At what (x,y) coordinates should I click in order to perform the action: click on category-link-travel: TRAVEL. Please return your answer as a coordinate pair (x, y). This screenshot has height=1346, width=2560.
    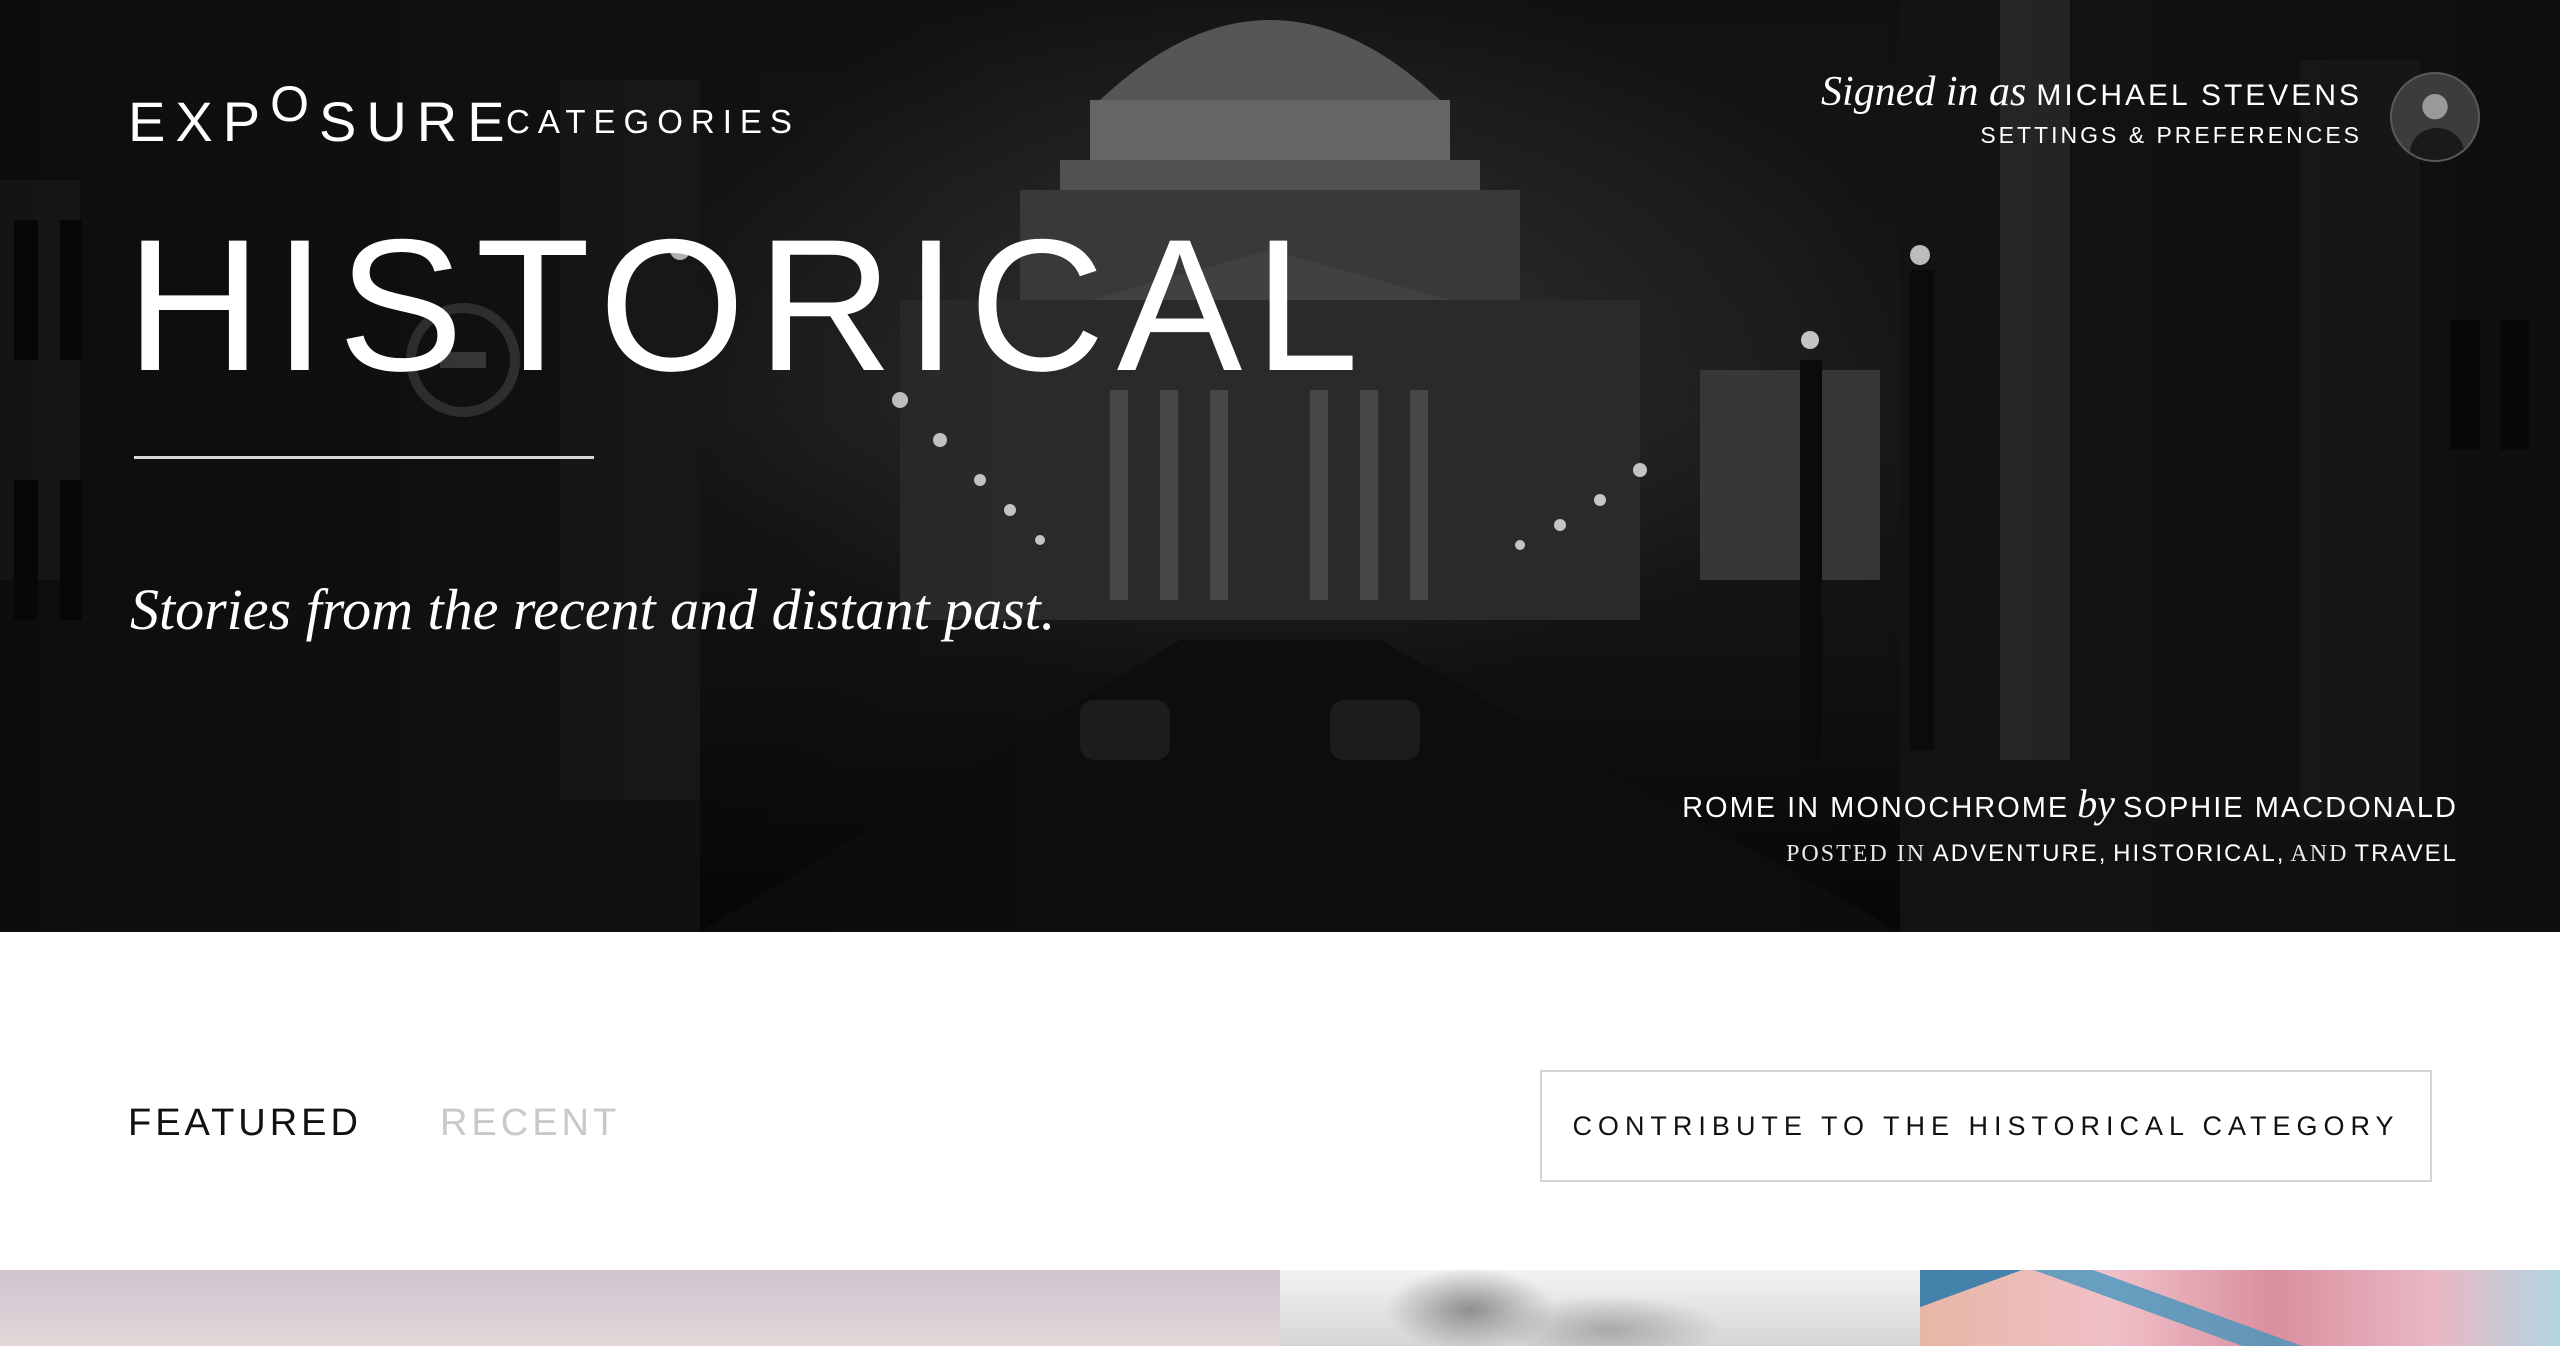
    Looking at the image, I should click on (2406, 853).